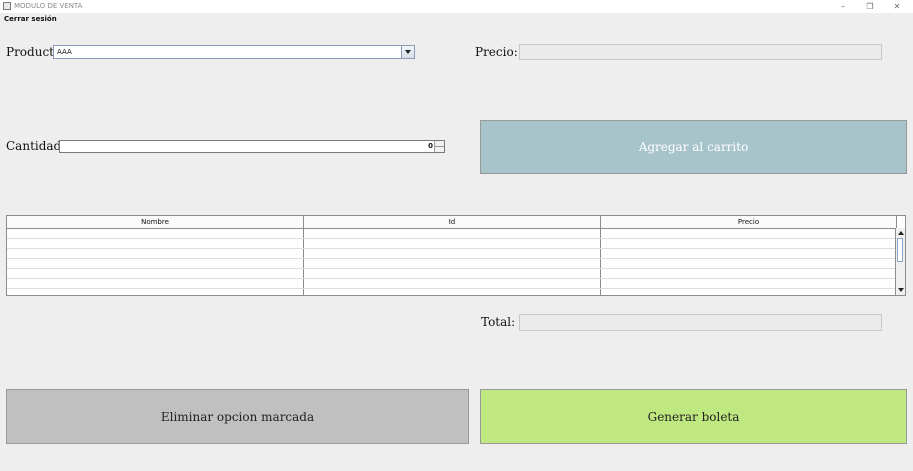  What do you see at coordinates (693, 147) in the screenshot?
I see `add-to-cart-button: Agregar al carrito` at bounding box center [693, 147].